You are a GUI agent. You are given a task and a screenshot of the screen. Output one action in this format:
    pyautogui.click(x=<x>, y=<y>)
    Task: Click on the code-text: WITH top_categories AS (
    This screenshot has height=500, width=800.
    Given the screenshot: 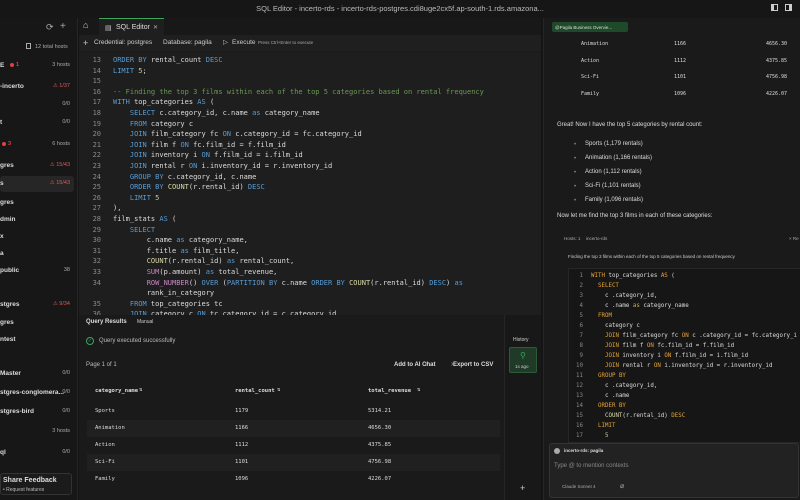 What is the action you would take?
    pyautogui.click(x=633, y=276)
    